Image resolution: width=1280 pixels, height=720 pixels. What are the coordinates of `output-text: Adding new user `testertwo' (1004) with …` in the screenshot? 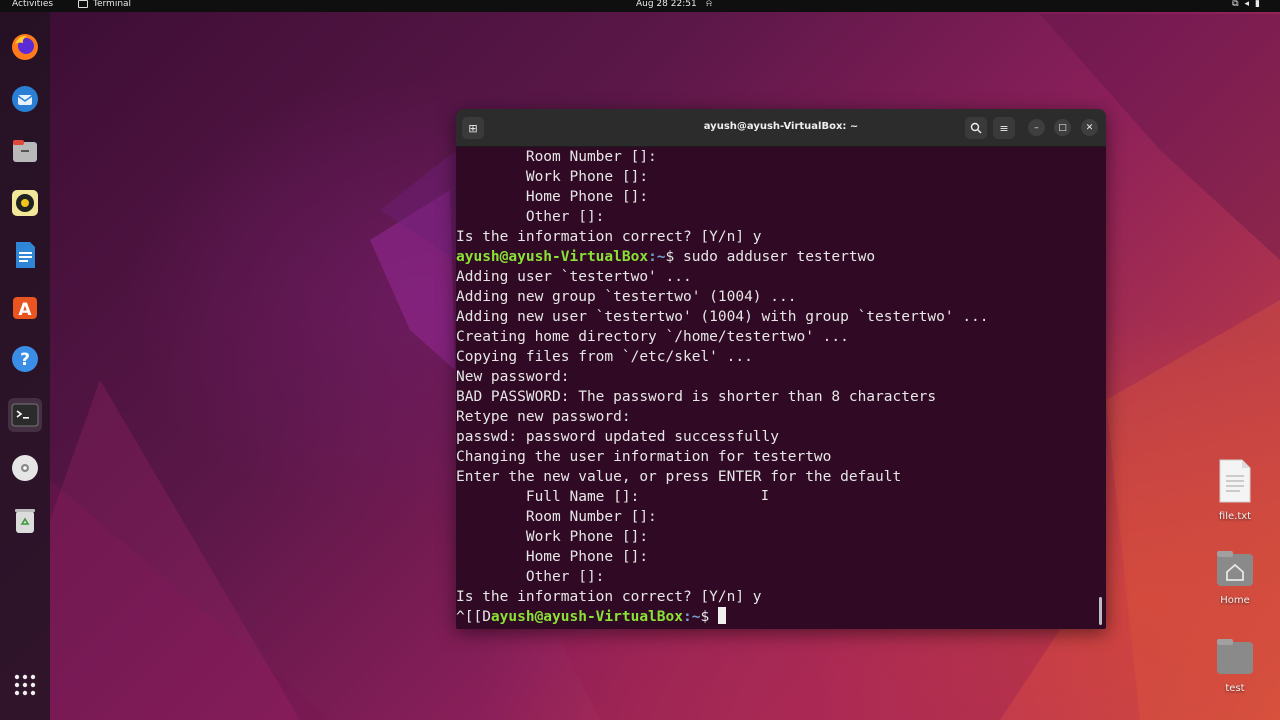 It's located at (722, 317).